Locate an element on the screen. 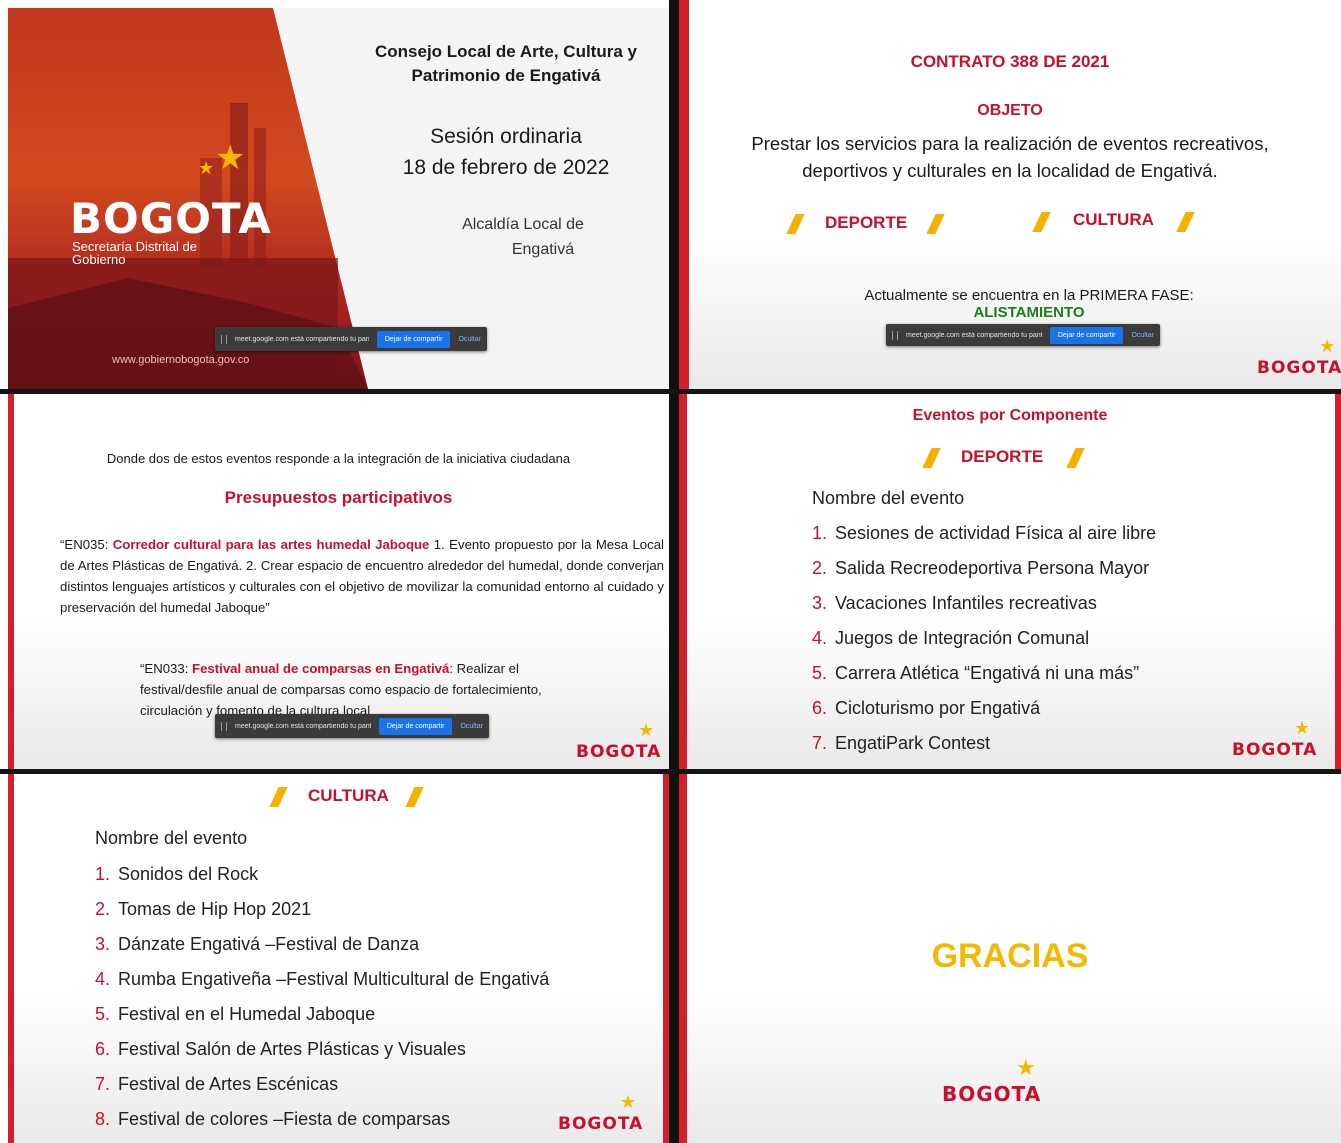 The height and width of the screenshot is (1143, 1341). list-item: 6. Cicloturismo por Engativá is located at coordinates (926, 708).